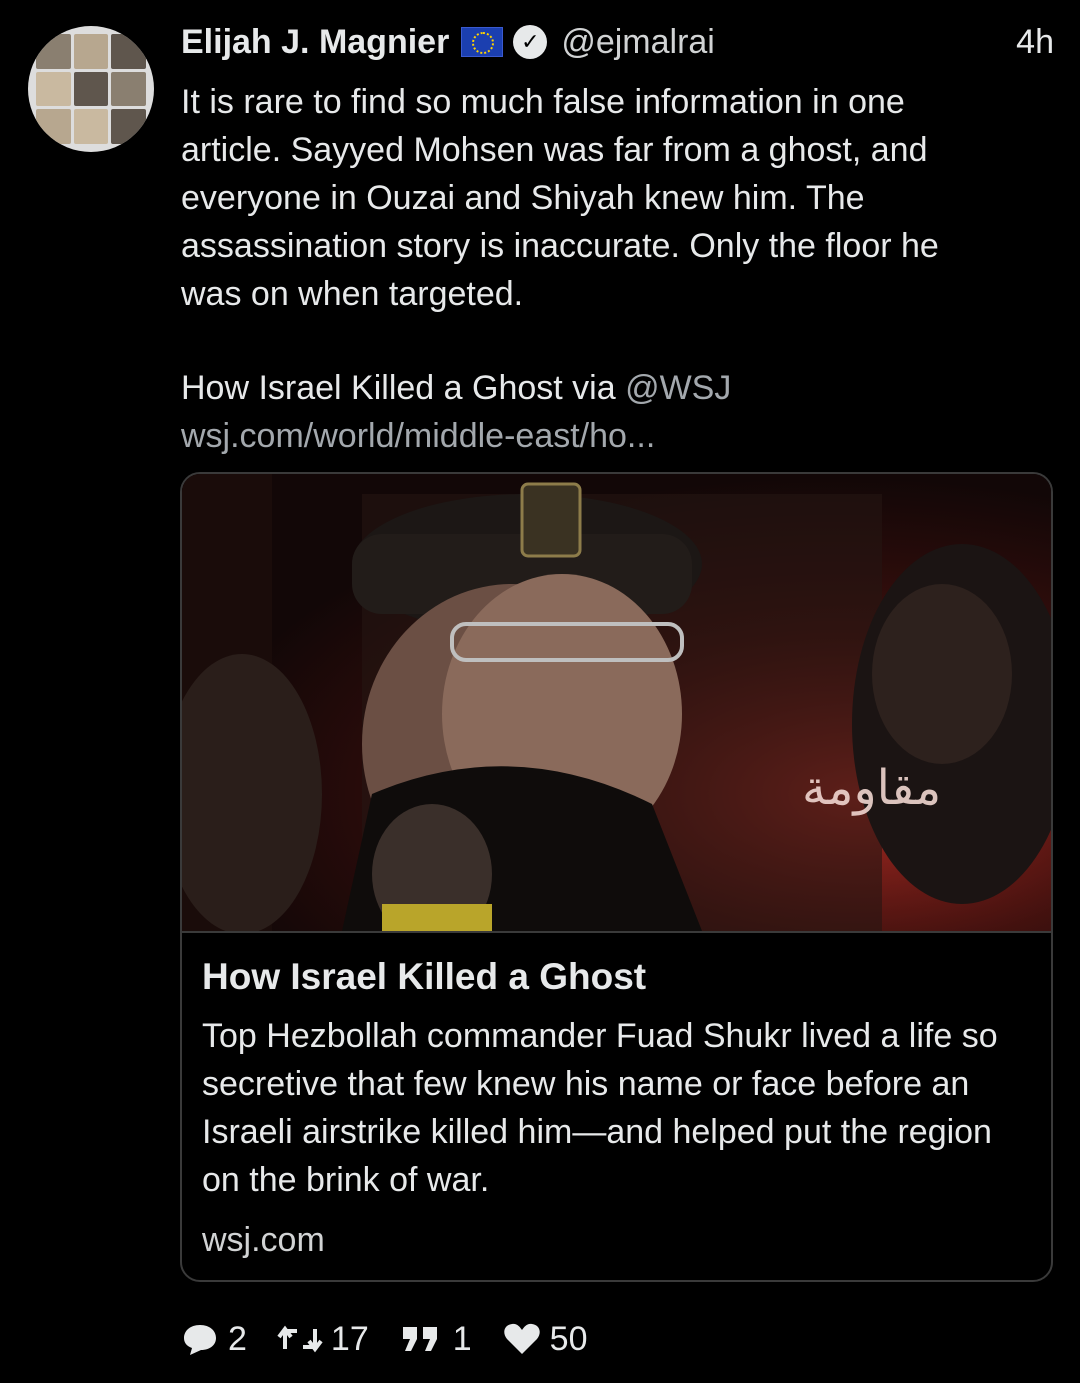  Describe the element at coordinates (403, 388) in the screenshot. I see `via-prefix: How Israel Killed a Ghost via` at that location.